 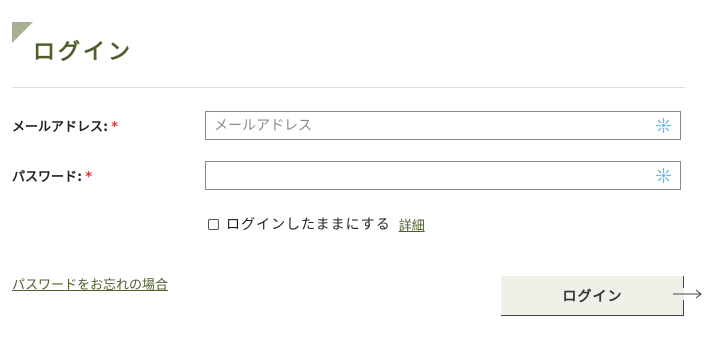 What do you see at coordinates (83, 52) in the screenshot?
I see `page-title: ログイン` at bounding box center [83, 52].